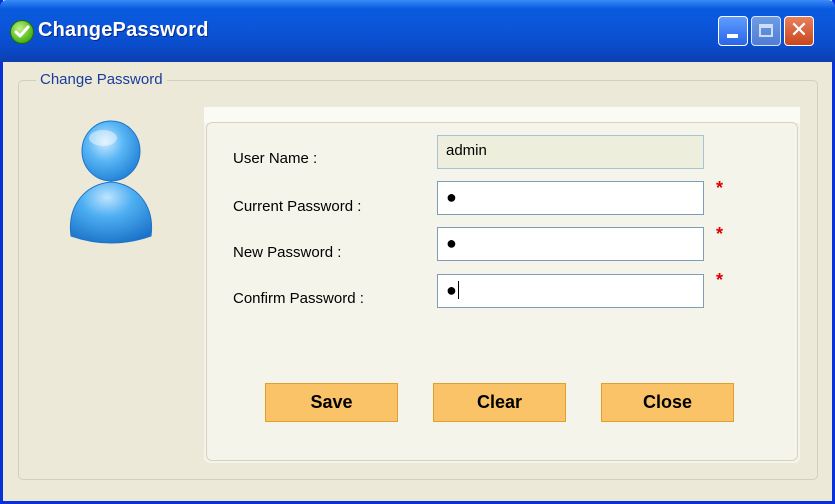 The width and height of the screenshot is (835, 504). I want to click on minimize-icon, so click(732, 36).